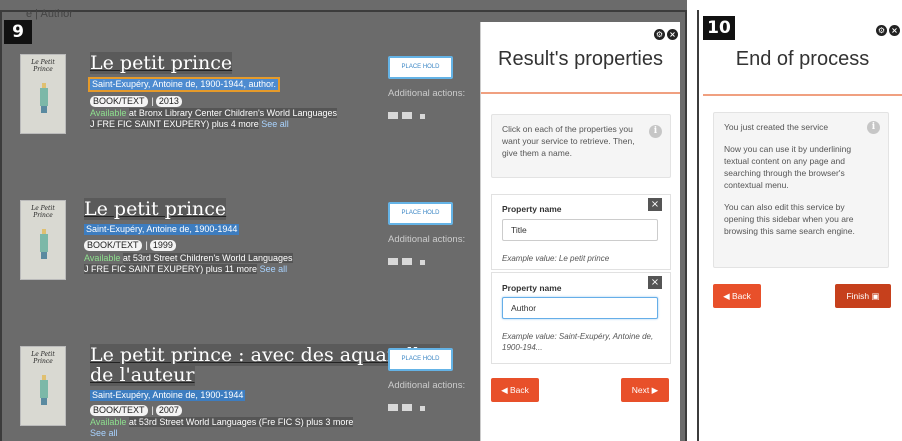  Describe the element at coordinates (168, 410) in the screenshot. I see `year-pill: 2007` at that location.